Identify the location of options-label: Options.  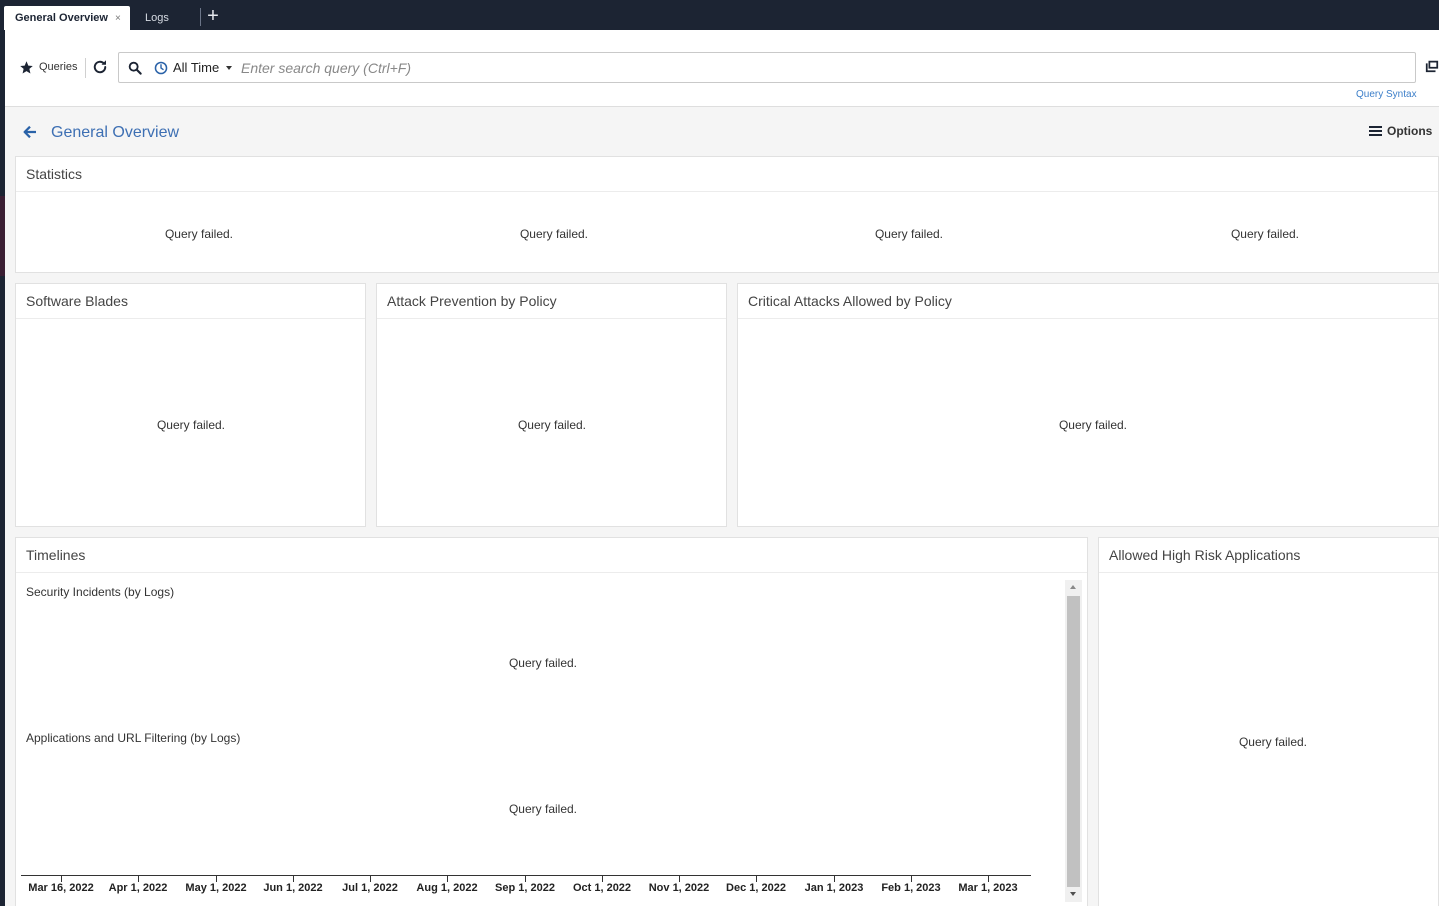
(1410, 131).